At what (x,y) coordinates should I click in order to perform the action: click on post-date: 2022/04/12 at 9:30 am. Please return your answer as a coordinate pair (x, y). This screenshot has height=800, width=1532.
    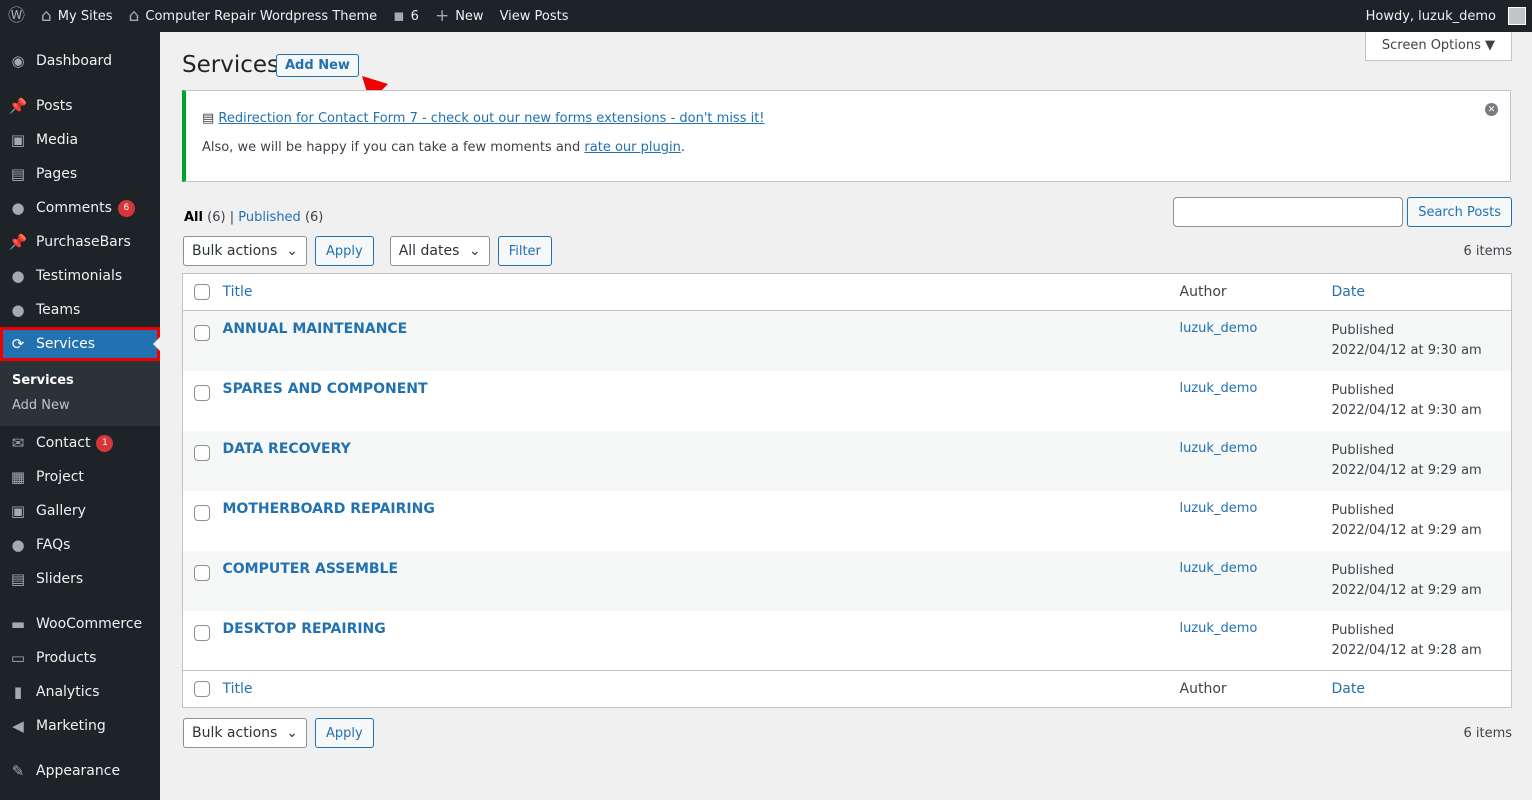
    Looking at the image, I should click on (1406, 410).